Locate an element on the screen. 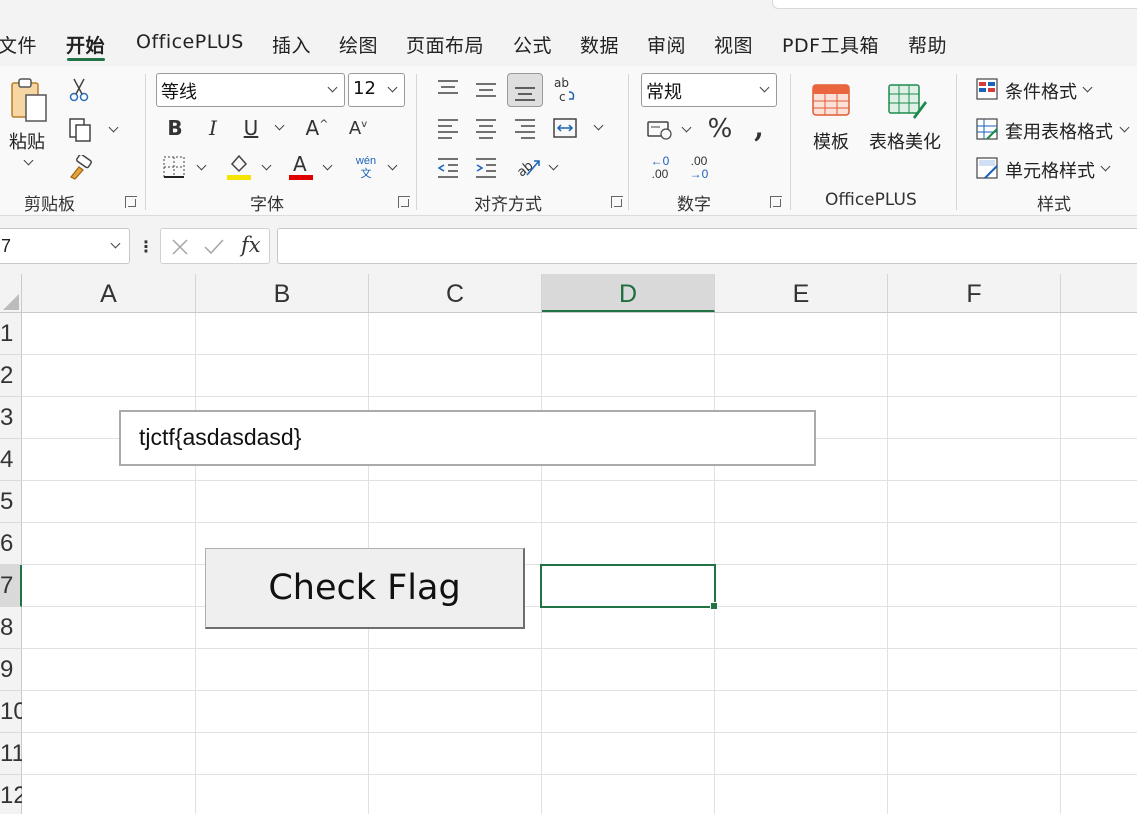  fill-color-button is located at coordinates (239, 167).